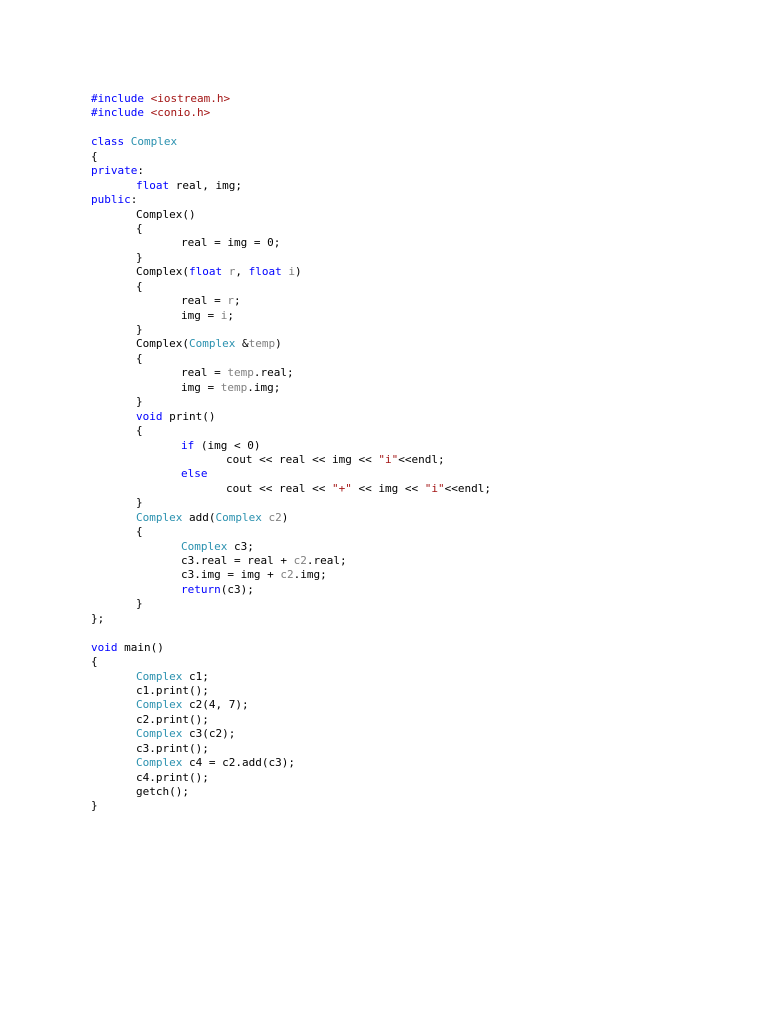 The height and width of the screenshot is (1024, 768). What do you see at coordinates (172, 719) in the screenshot?
I see `code-token: c2.print();` at bounding box center [172, 719].